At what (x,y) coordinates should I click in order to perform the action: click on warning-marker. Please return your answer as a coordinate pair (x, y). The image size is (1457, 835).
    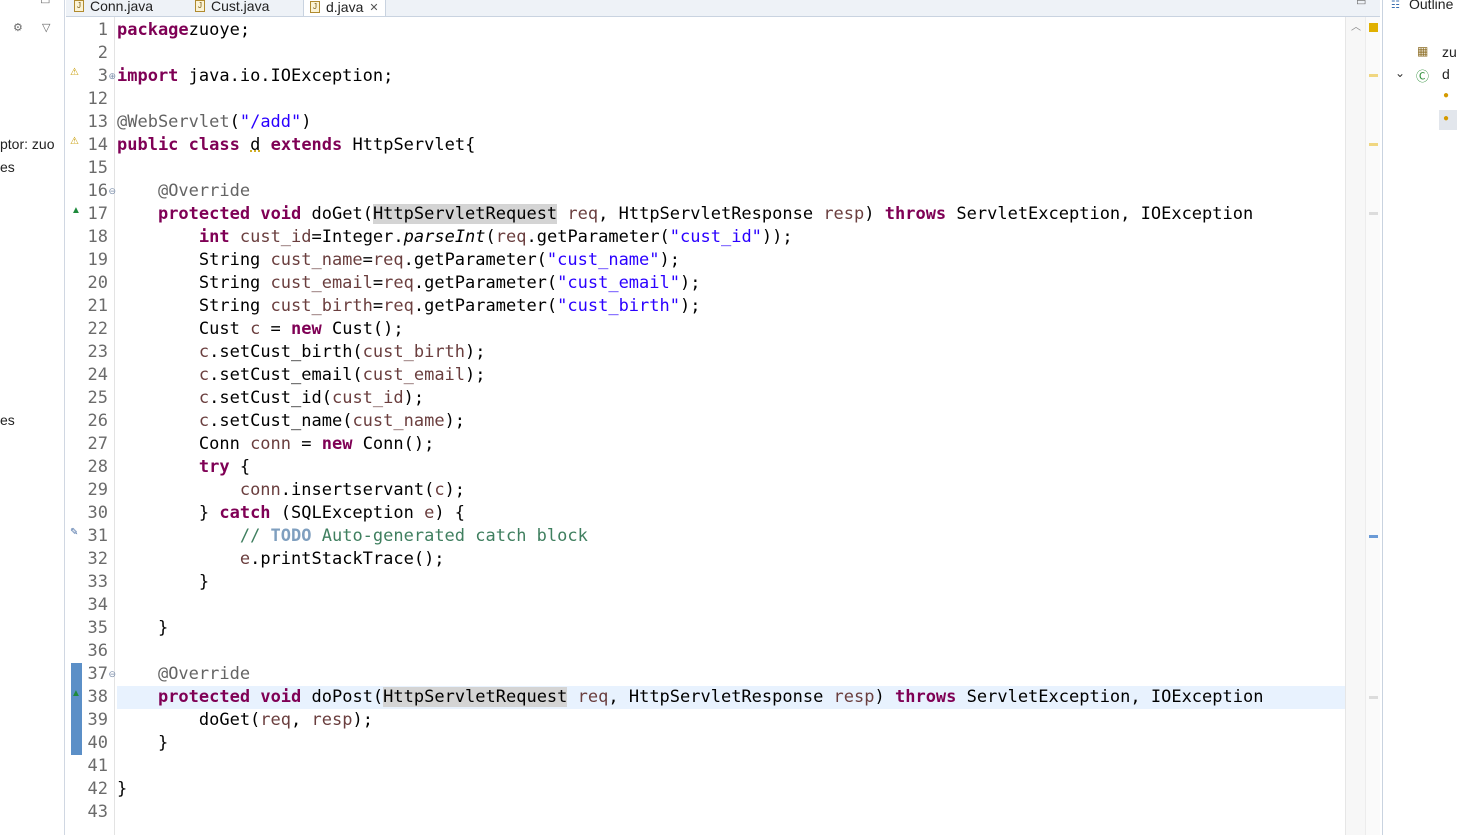
    Looking at the image, I should click on (1373, 27).